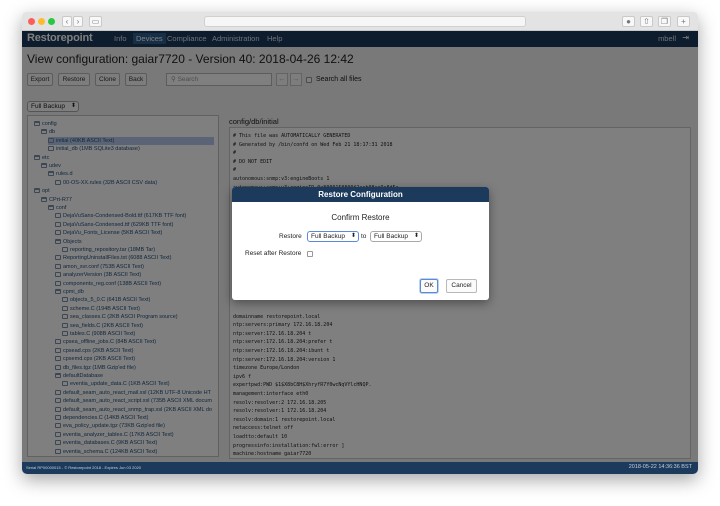 The width and height of the screenshot is (720, 506). What do you see at coordinates (41, 21) in the screenshot?
I see `minimize-window-icon` at bounding box center [41, 21].